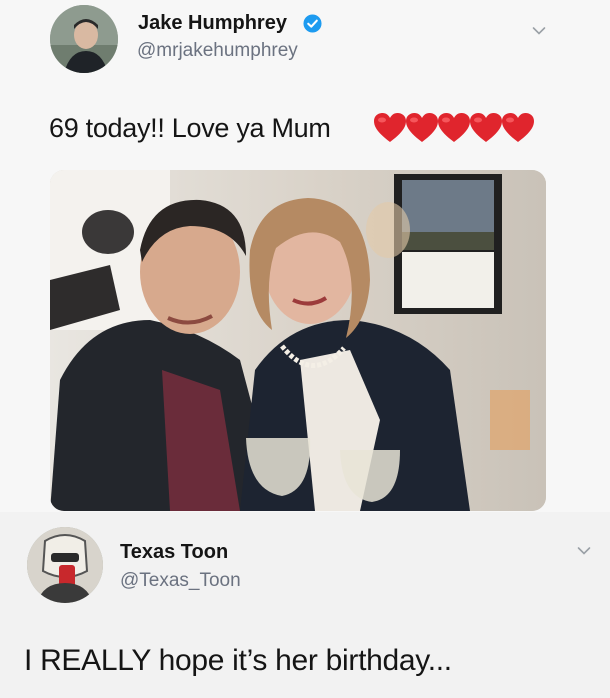 The width and height of the screenshot is (610, 698). What do you see at coordinates (217, 51) in the screenshot?
I see `author-handle: @mrjakehumphrey` at bounding box center [217, 51].